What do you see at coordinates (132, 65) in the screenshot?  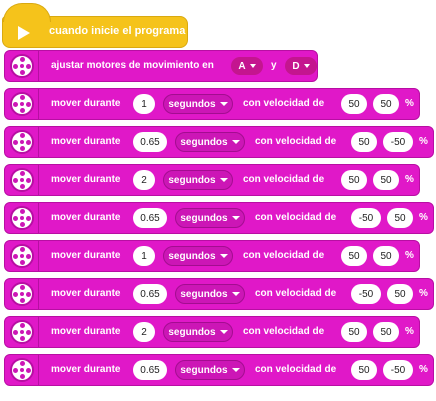 I see `set-motors-label: ajustar motores de movimiento en` at bounding box center [132, 65].